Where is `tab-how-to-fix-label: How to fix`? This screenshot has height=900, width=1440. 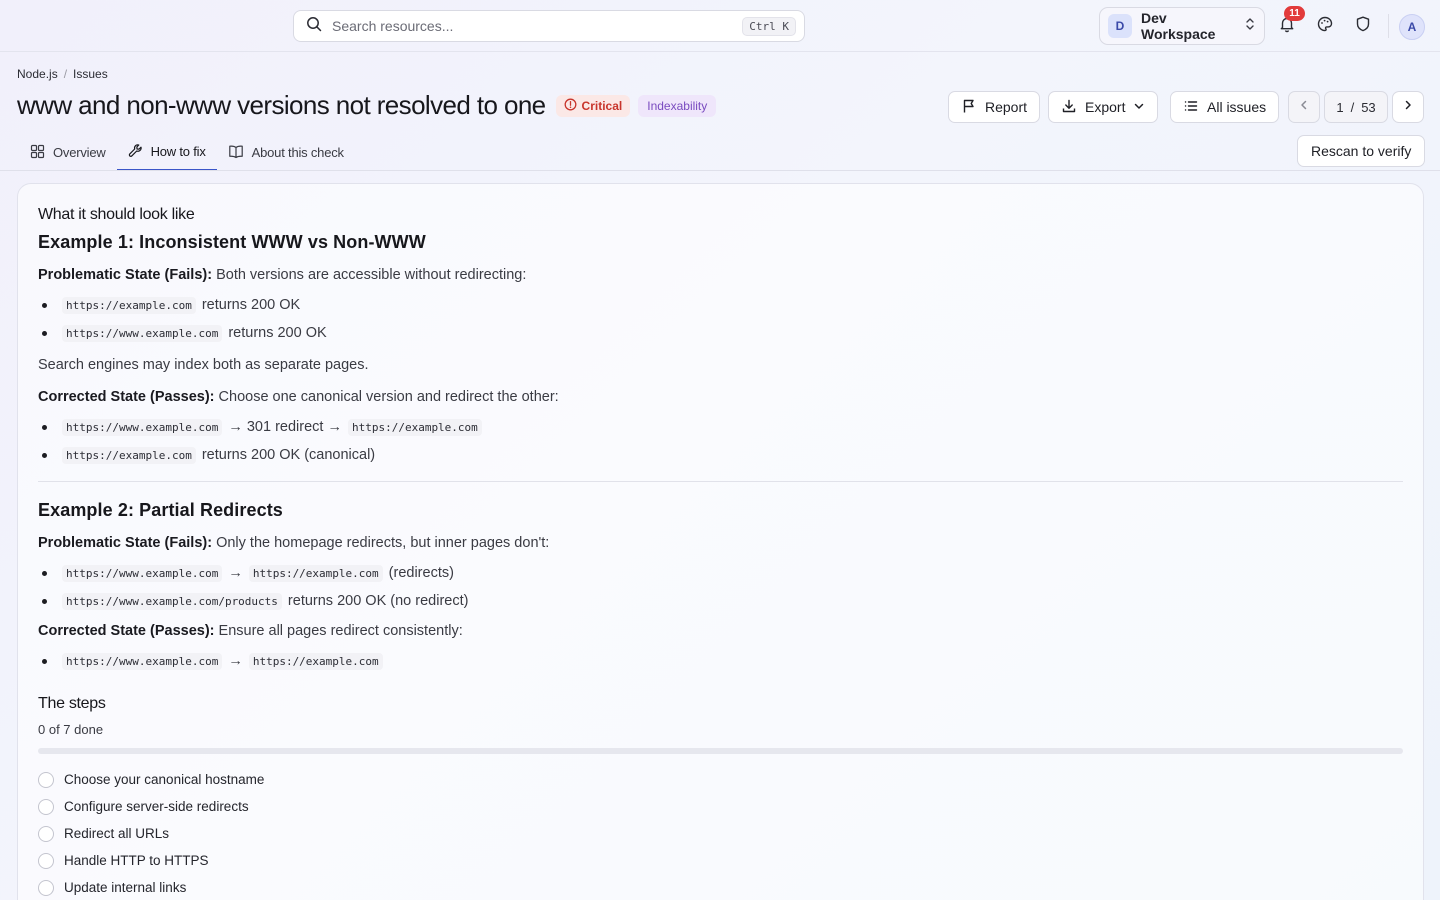 tab-how-to-fix-label: How to fix is located at coordinates (178, 151).